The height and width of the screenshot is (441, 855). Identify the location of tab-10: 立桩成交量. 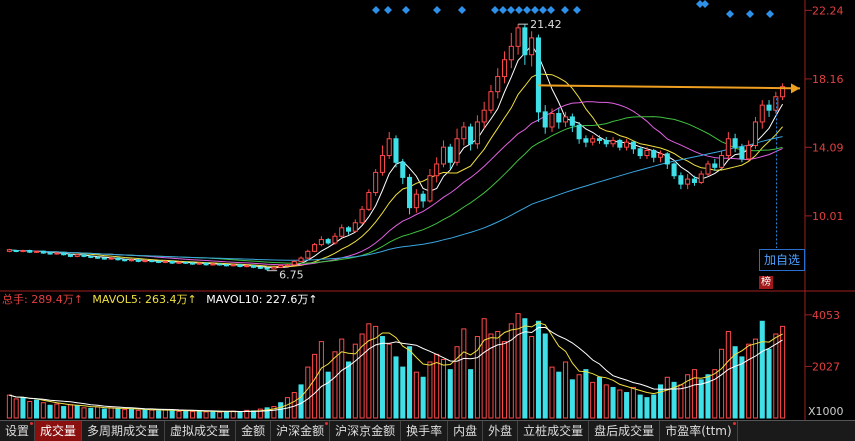
(554, 431).